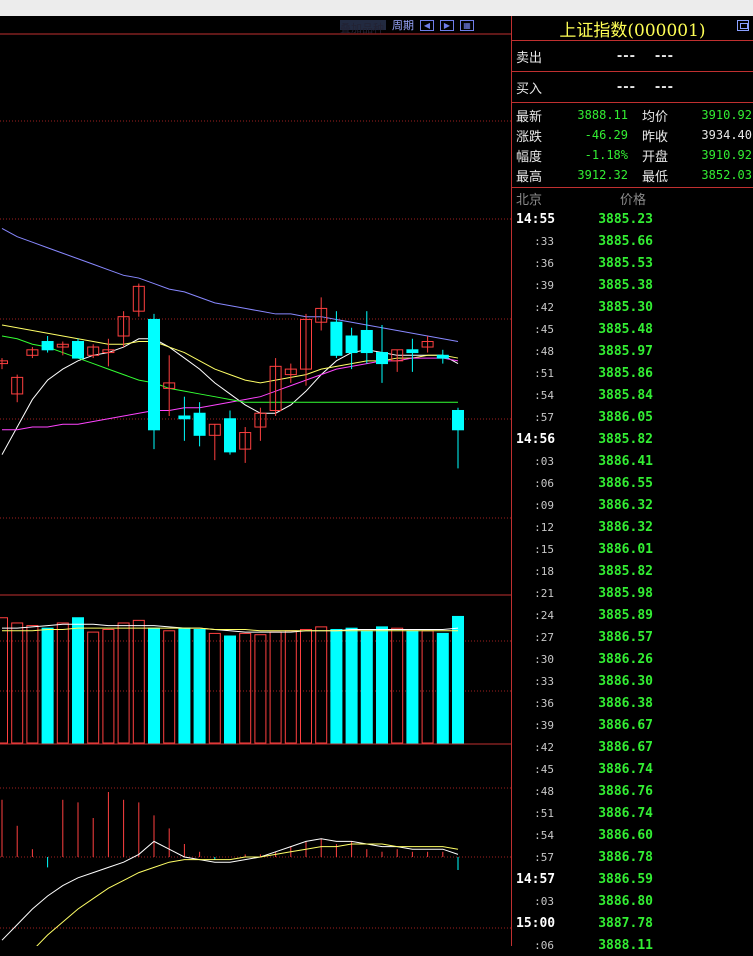  I want to click on tick-row: :33 3885.66, so click(632, 241).